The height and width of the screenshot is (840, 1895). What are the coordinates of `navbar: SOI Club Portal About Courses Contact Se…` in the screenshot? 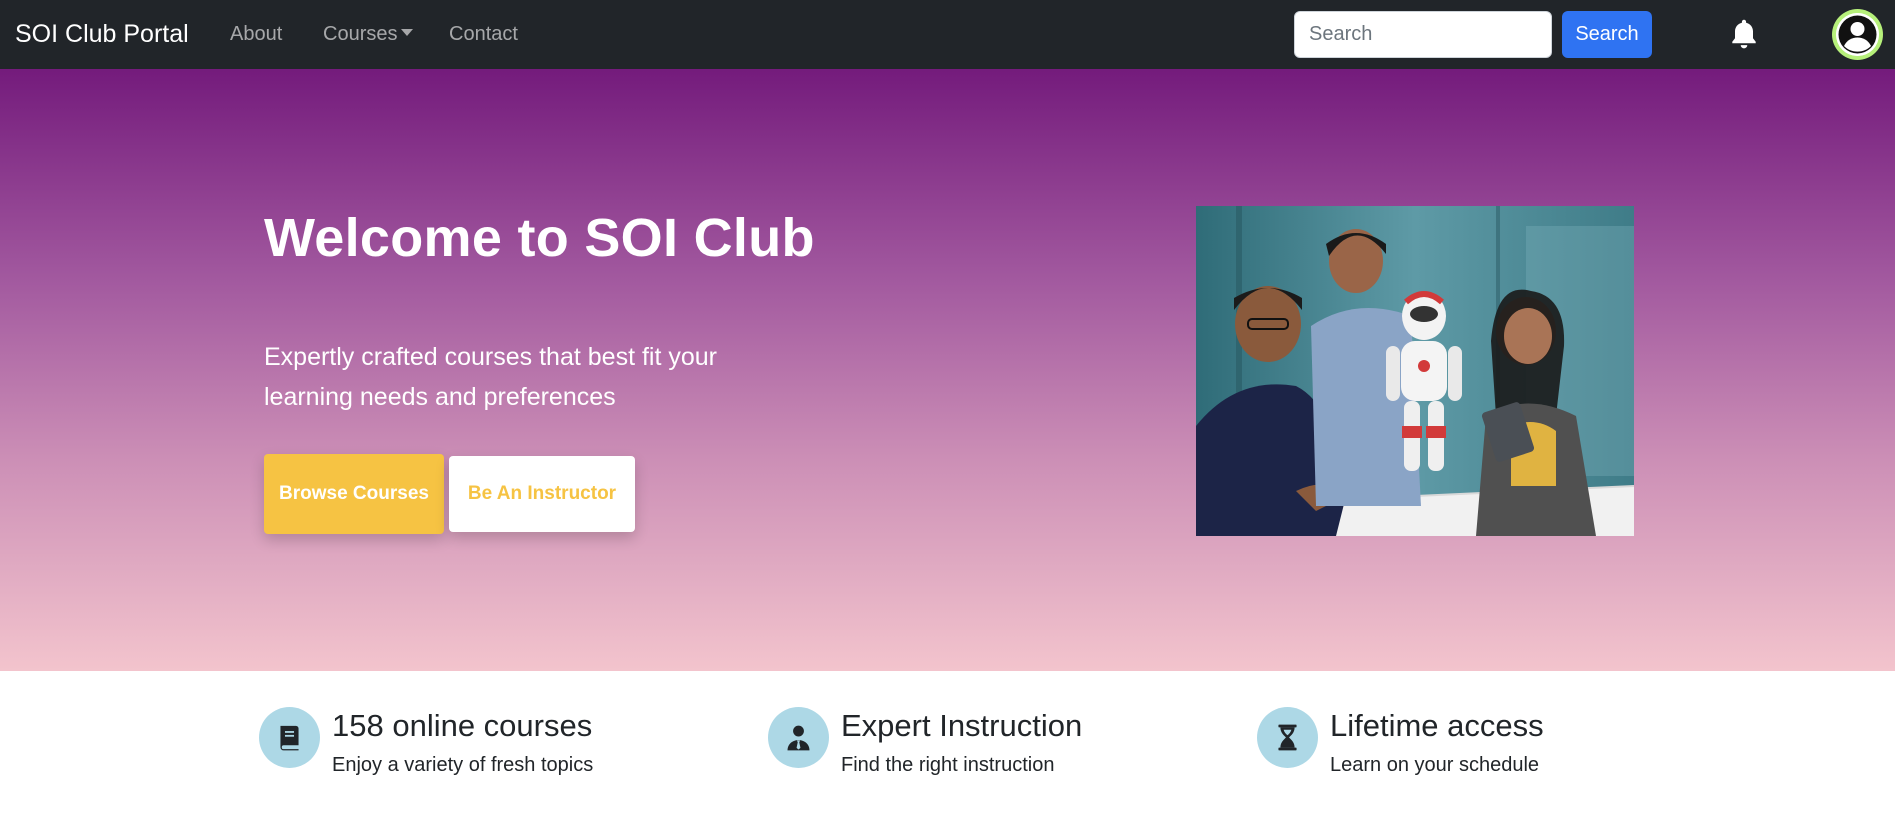 It's located at (947, 34).